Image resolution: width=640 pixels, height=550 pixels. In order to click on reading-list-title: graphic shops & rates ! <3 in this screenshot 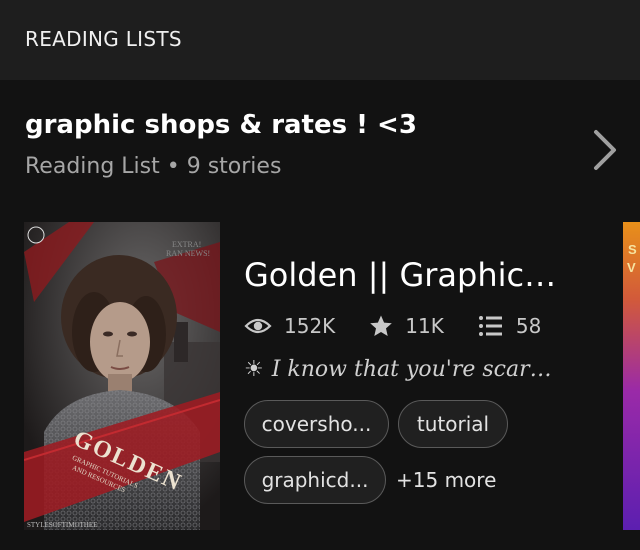, I will do `click(221, 125)`.